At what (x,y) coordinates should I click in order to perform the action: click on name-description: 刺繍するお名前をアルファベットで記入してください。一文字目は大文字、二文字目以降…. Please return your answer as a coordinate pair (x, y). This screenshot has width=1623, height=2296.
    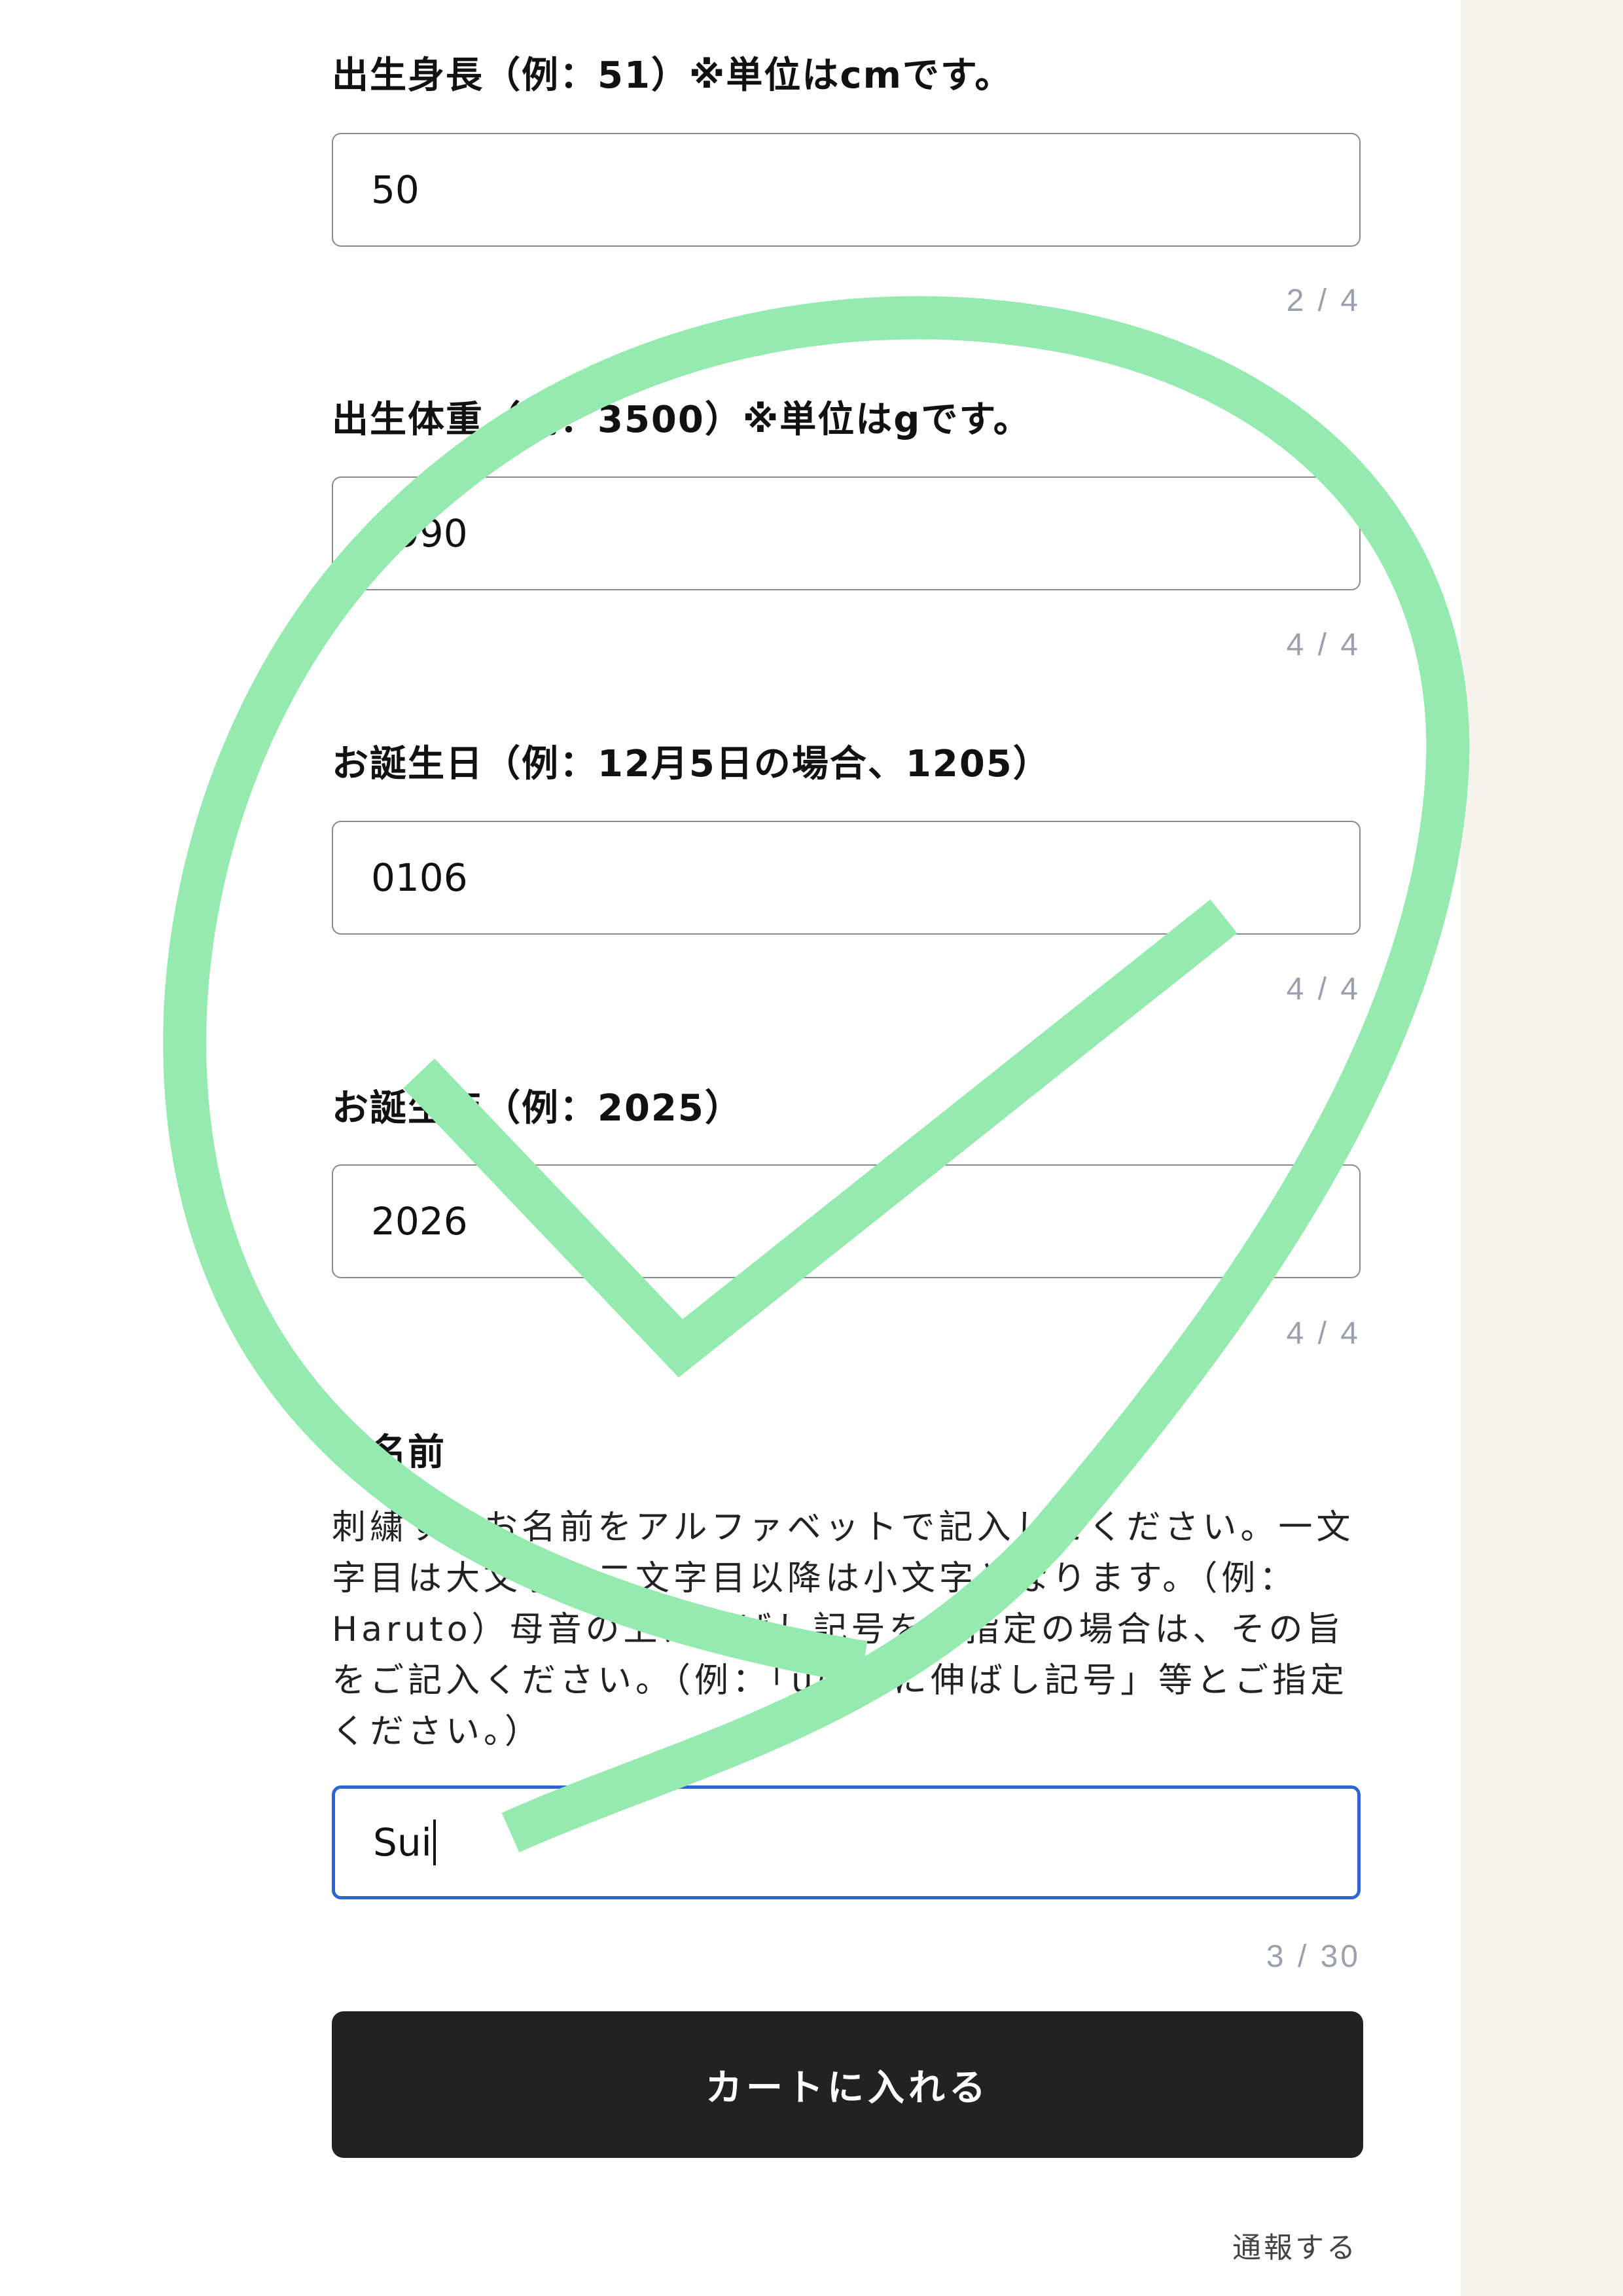
    Looking at the image, I should click on (843, 1629).